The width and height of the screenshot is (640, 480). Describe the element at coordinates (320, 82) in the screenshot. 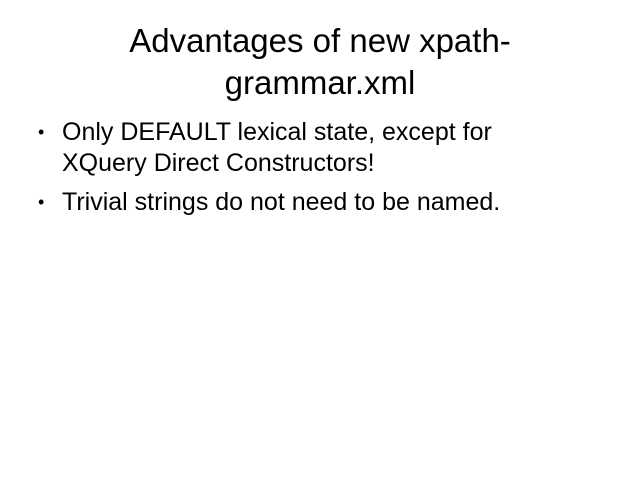

I see `slide-title-line-2: grammar.xml` at that location.